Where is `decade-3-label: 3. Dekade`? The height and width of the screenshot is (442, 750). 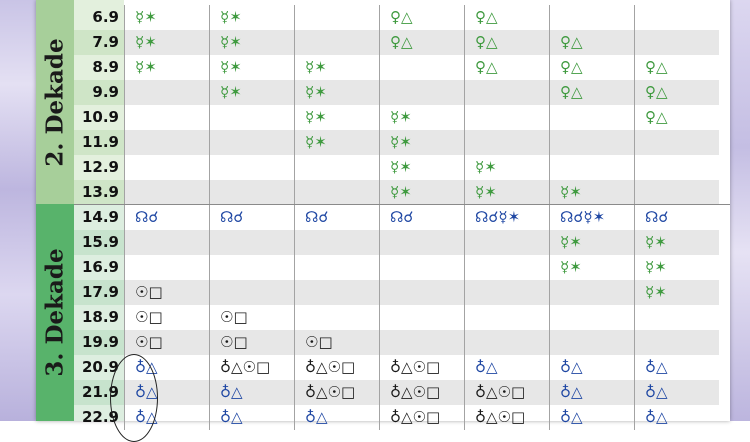 decade-3-label: 3. Dekade is located at coordinates (55, 312).